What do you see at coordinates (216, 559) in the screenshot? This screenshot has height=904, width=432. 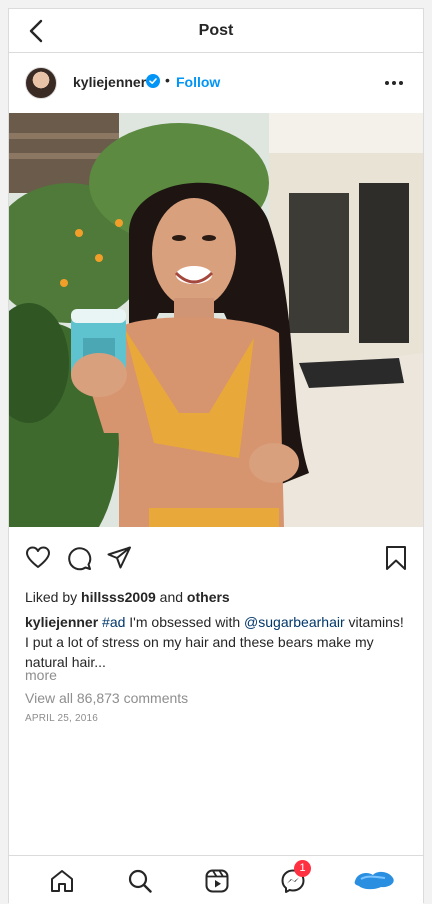 I see `post-actions` at bounding box center [216, 559].